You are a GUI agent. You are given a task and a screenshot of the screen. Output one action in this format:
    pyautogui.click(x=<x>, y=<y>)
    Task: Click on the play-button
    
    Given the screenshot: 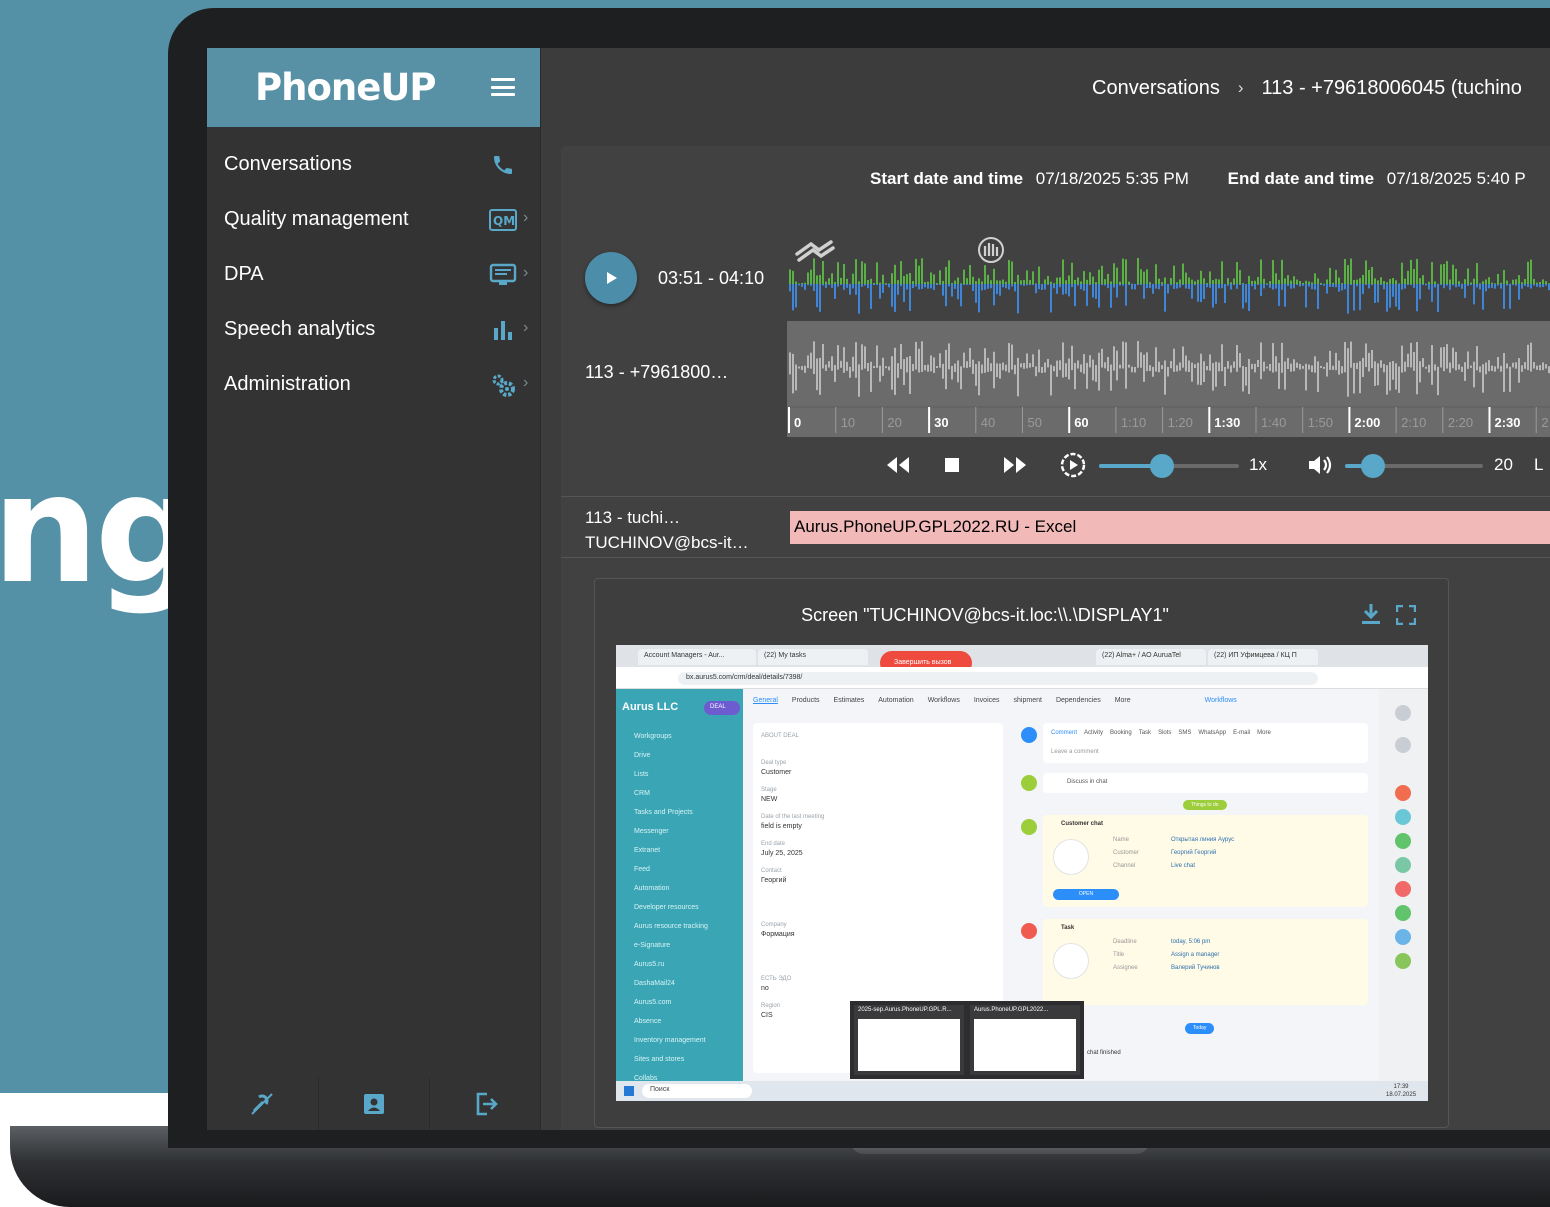 What is the action you would take?
    pyautogui.click(x=611, y=278)
    